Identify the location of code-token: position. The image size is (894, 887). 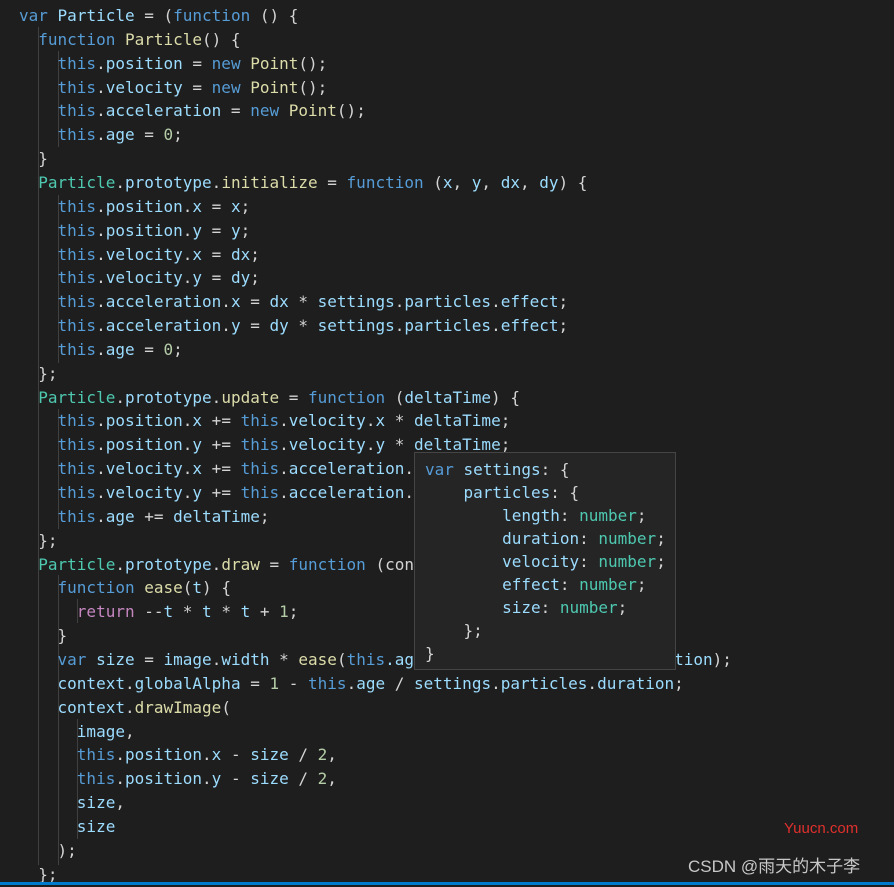
(144, 230).